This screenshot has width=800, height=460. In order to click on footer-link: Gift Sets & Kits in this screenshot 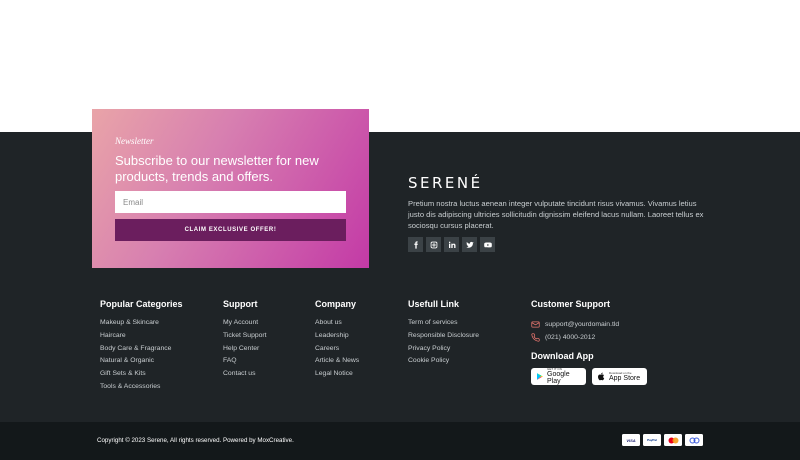, I will do `click(141, 375)`.